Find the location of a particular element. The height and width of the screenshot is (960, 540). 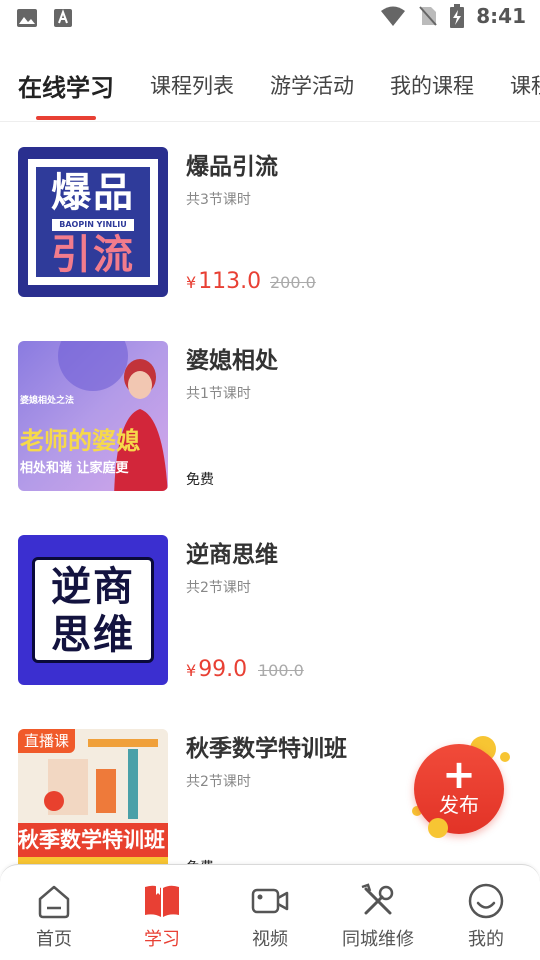

nav-repair-label: 同城维修 is located at coordinates (378, 939).